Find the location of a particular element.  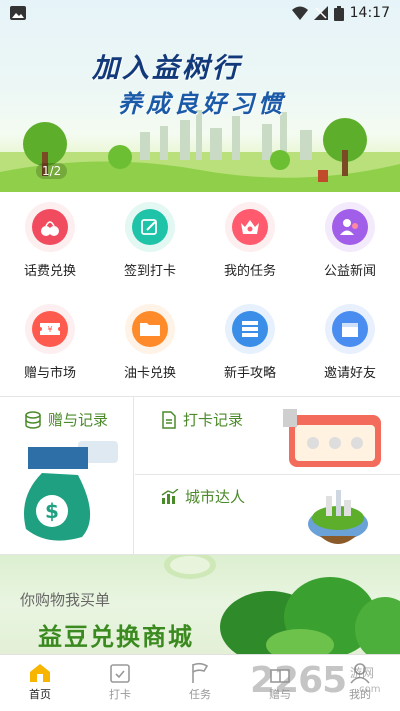

site-watermark: 2265 is located at coordinates (298, 680).